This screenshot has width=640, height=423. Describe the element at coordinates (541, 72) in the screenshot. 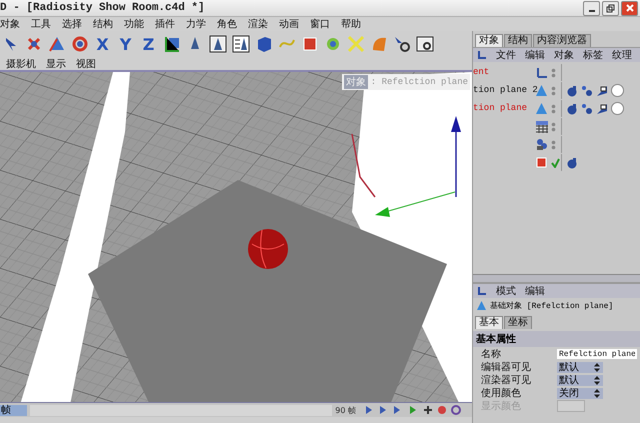

I see `axis-null-icon` at that location.